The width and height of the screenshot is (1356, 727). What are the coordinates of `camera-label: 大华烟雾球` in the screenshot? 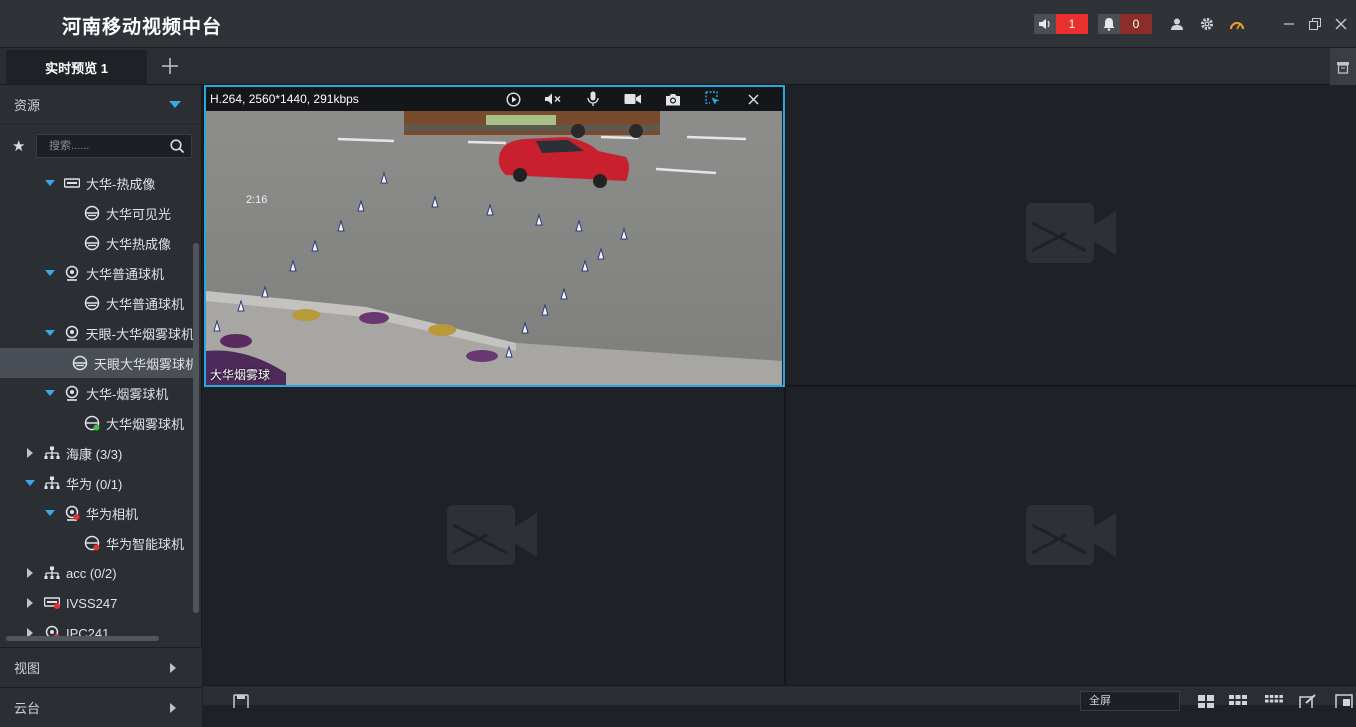 It's located at (240, 375).